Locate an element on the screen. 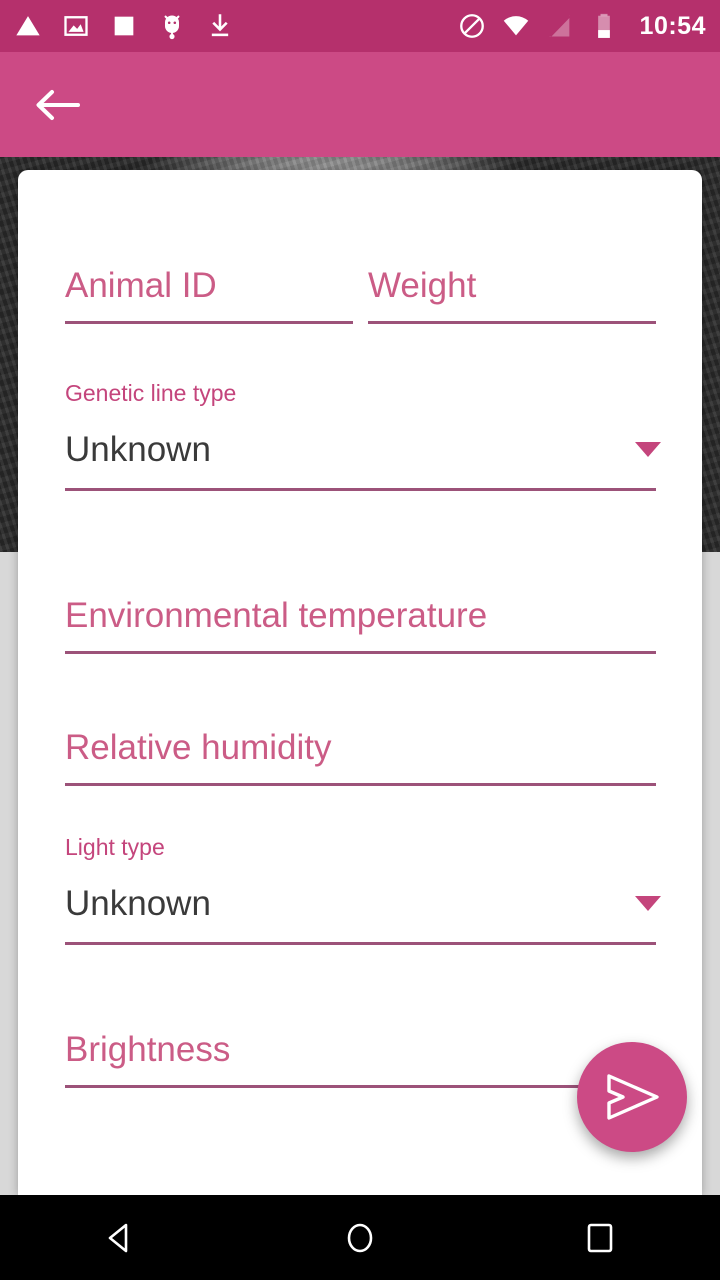  do-not-disturb-icon is located at coordinates (471, 26).